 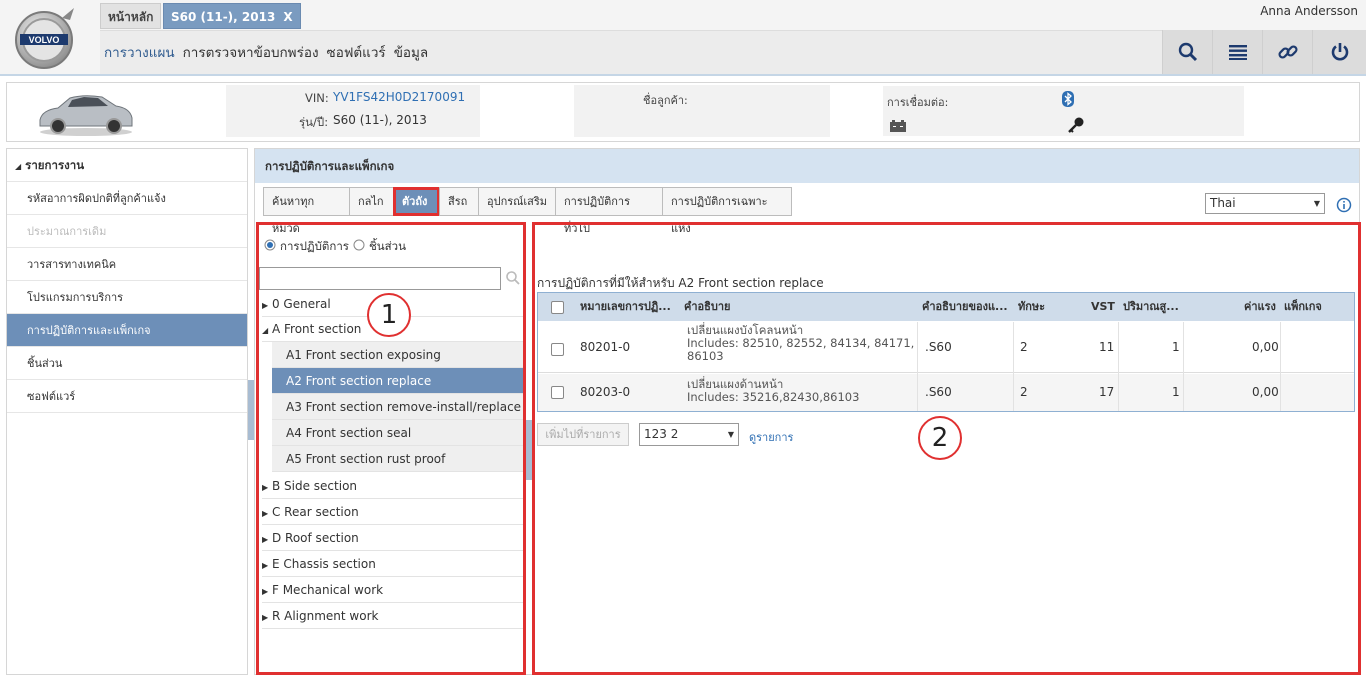 I want to click on volvo-logo: VOLVO, so click(x=46, y=38).